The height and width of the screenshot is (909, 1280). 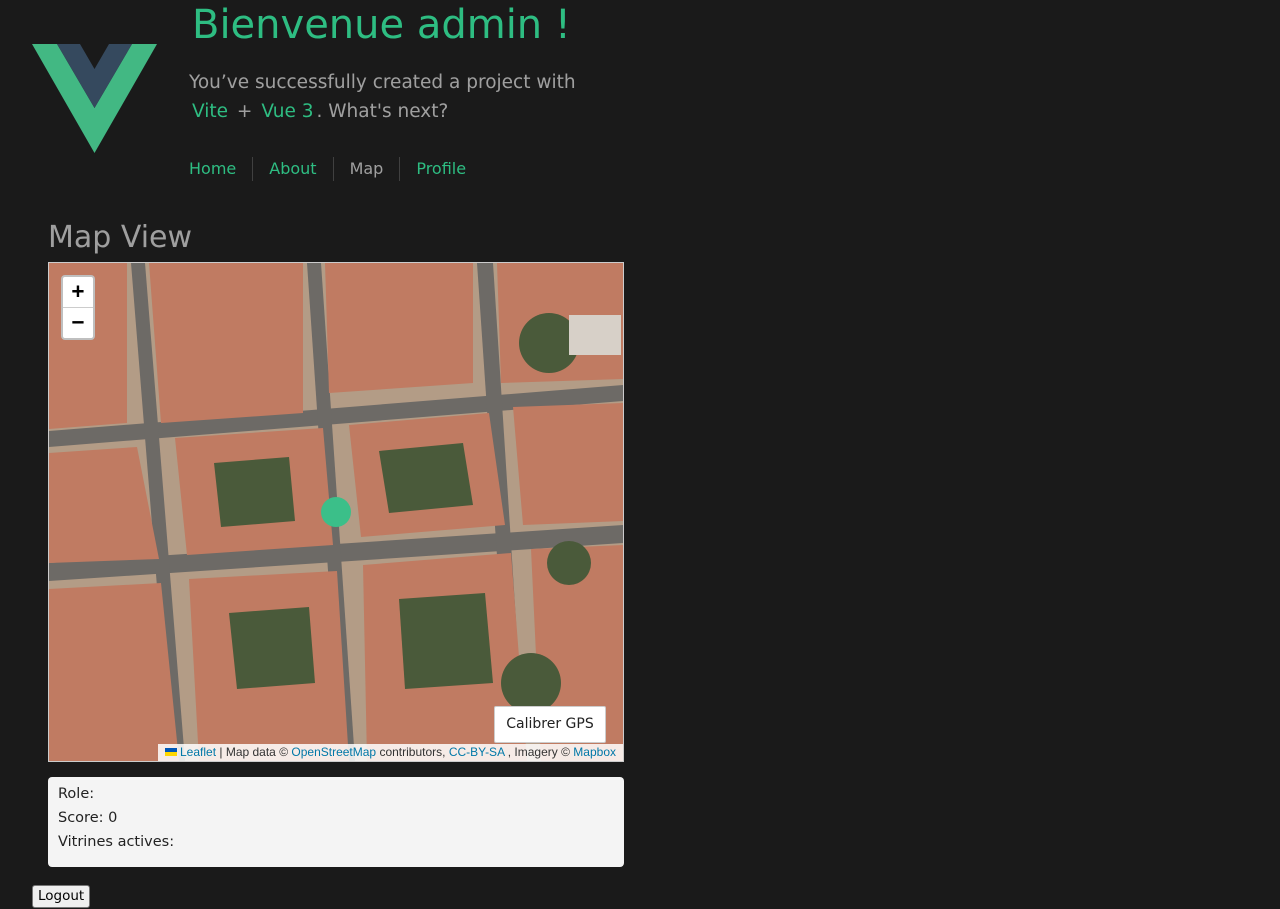 I want to click on subtitle-suffix: . What's next?, so click(x=382, y=111).